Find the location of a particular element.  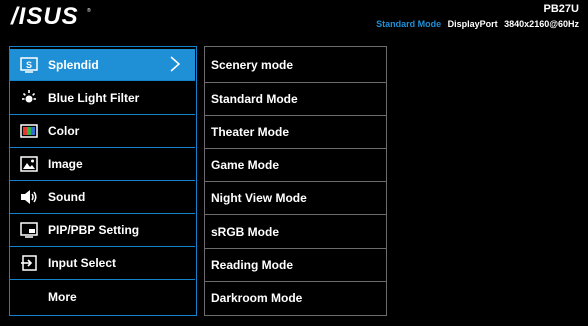

menu-item-color: Color is located at coordinates (102, 131).